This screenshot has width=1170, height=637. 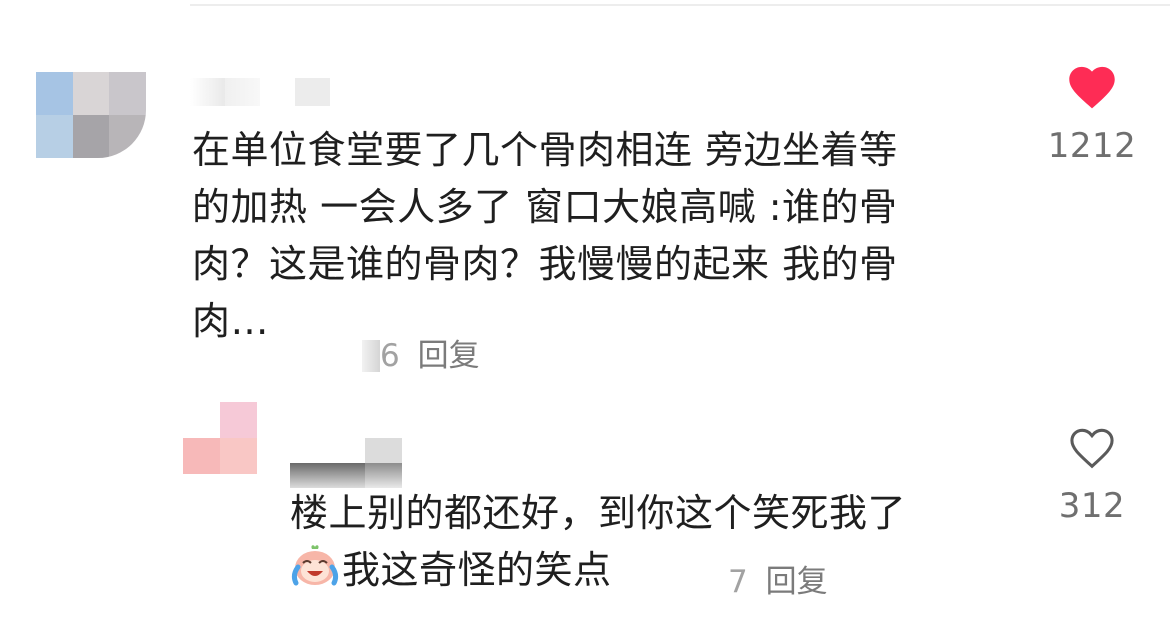 I want to click on comment-line: 的加热 一会人多了 窗口大娘高喊 :谁的骨, so click(x=545, y=207).